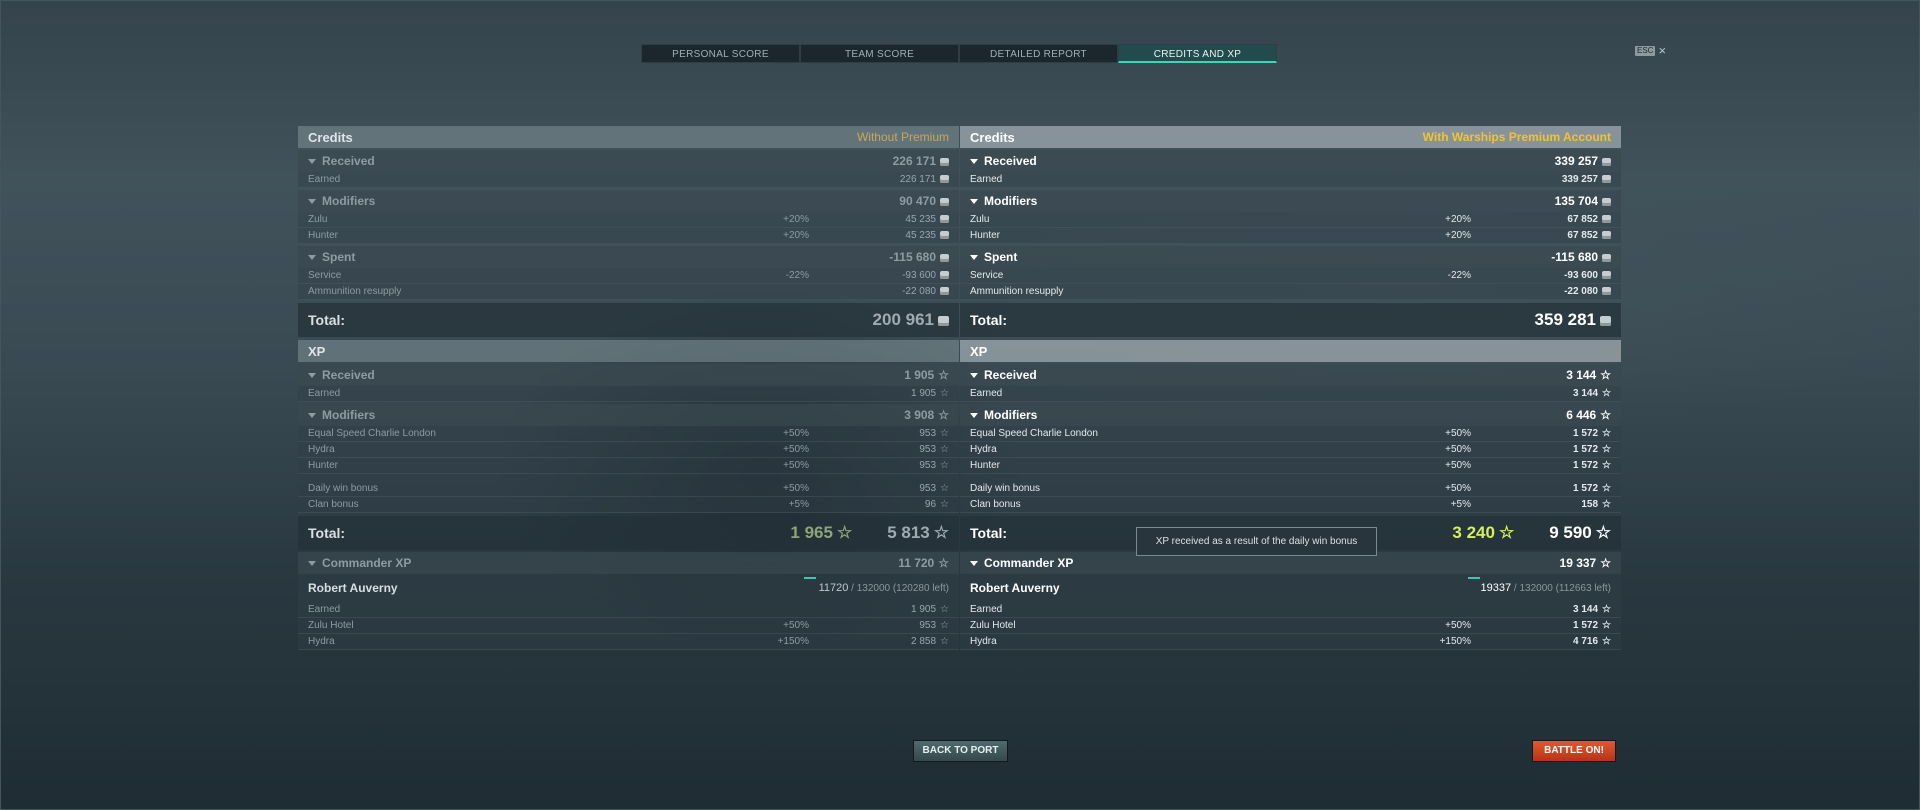 The width and height of the screenshot is (1920, 810). What do you see at coordinates (1290, 450) in the screenshot?
I see `row-hydra: Hydra +50% 1 572 ☆` at bounding box center [1290, 450].